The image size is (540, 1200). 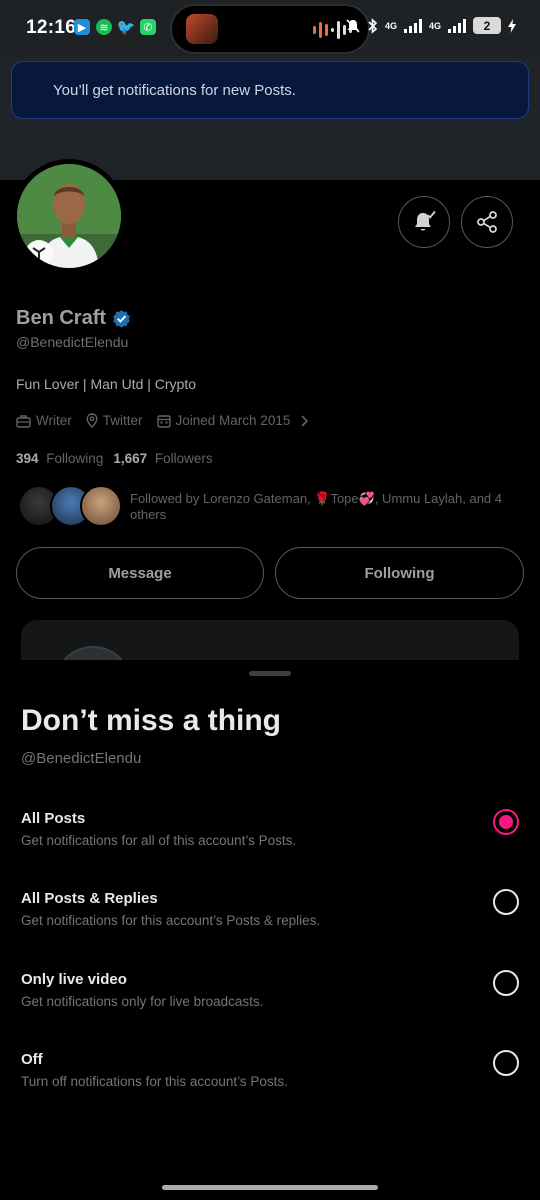 I want to click on twitter-bird-icon: 🐦, so click(x=126, y=27).